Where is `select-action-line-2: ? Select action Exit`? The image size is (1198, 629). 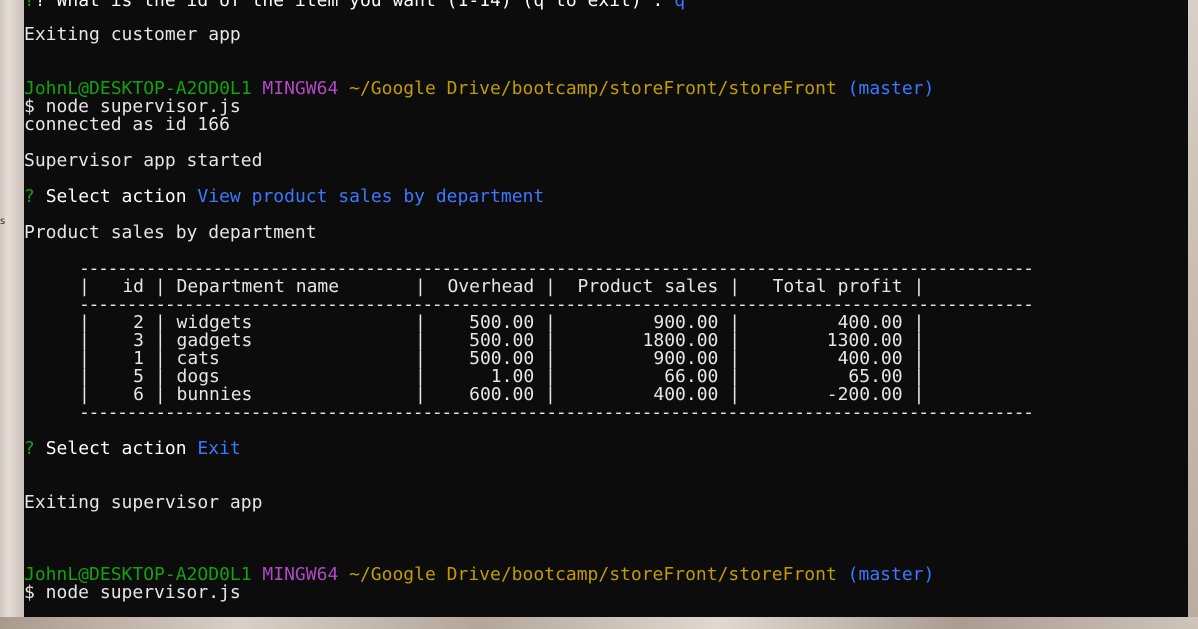
select-action-line-2: ? Select action Exit is located at coordinates (132, 448).